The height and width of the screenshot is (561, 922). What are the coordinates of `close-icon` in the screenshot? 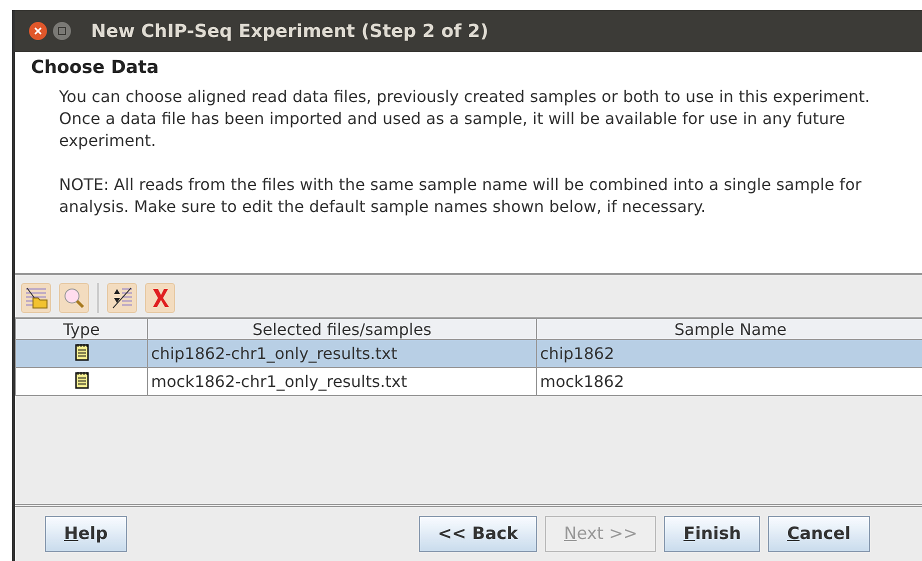 It's located at (38, 31).